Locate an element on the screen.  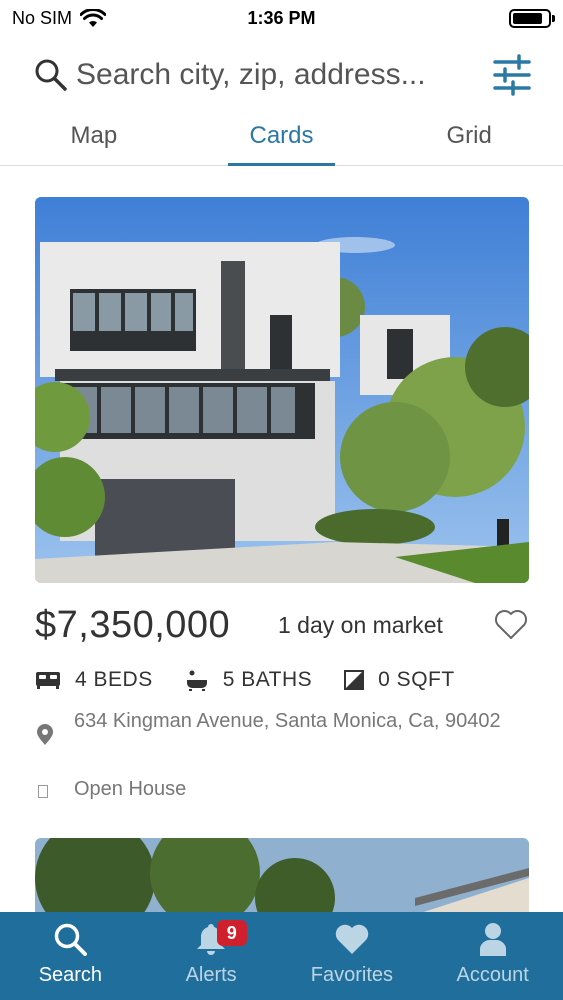
battery-icon is located at coordinates (532, 18).